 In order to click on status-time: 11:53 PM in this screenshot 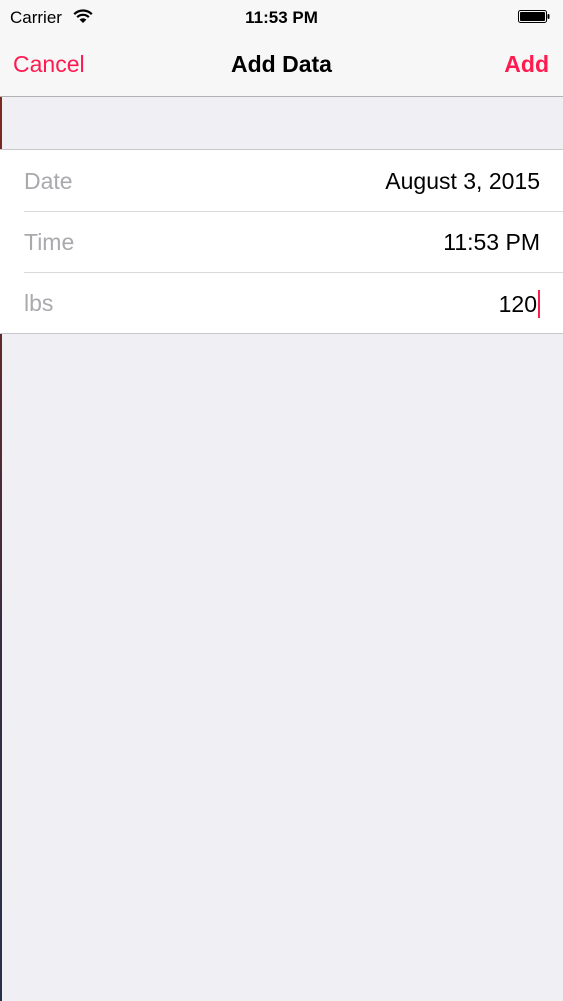, I will do `click(281, 17)`.